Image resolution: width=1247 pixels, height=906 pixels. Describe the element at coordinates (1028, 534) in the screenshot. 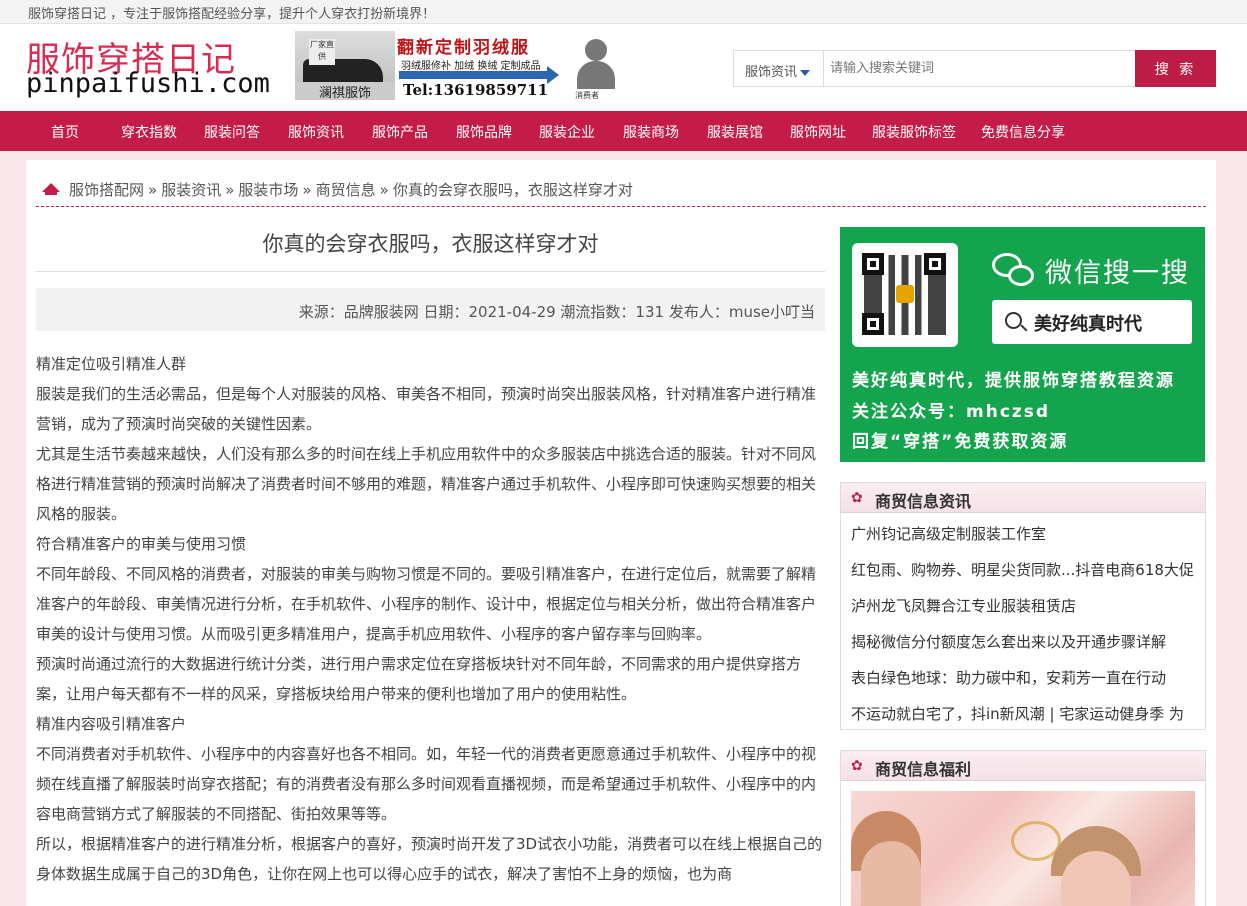

I see `list-item: 广州钧记高级定制服装工作室` at that location.